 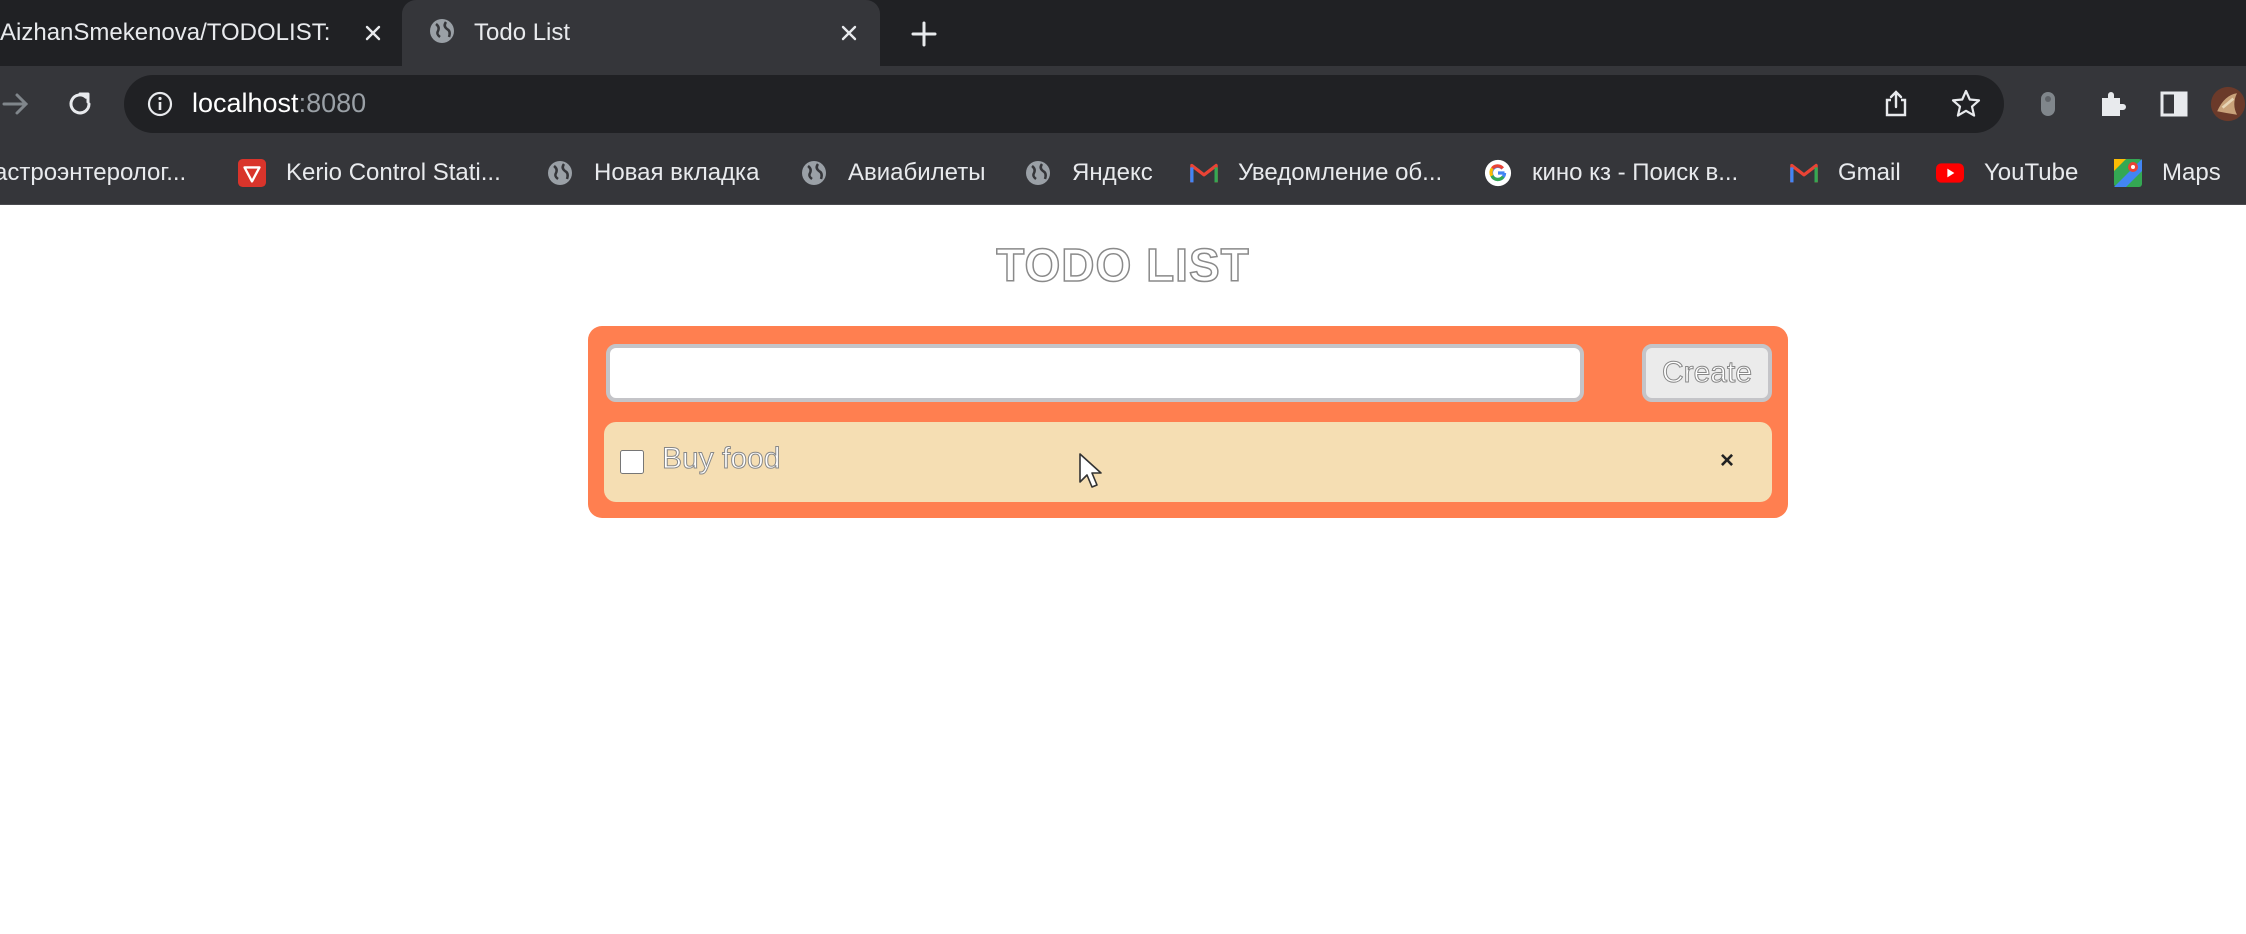 I want to click on bookmark-label: Авиабилеты, so click(x=917, y=172).